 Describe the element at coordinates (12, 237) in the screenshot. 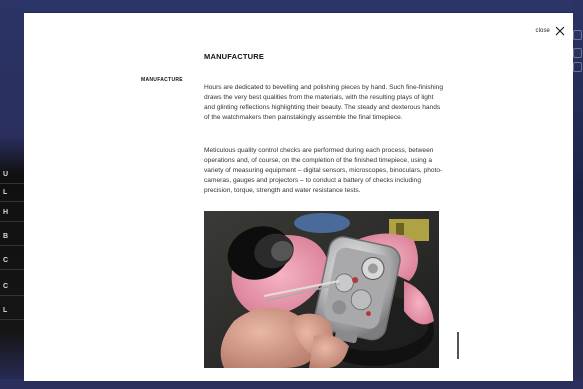

I see `background-row: B` at that location.